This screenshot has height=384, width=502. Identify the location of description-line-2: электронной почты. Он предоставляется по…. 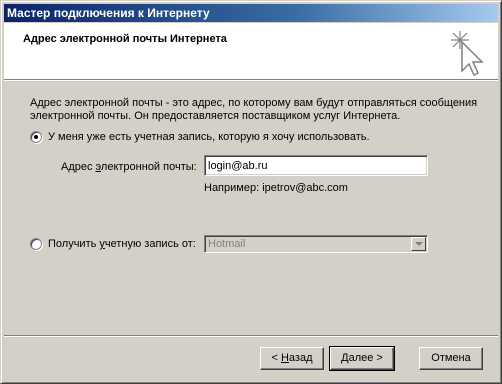
(215, 116).